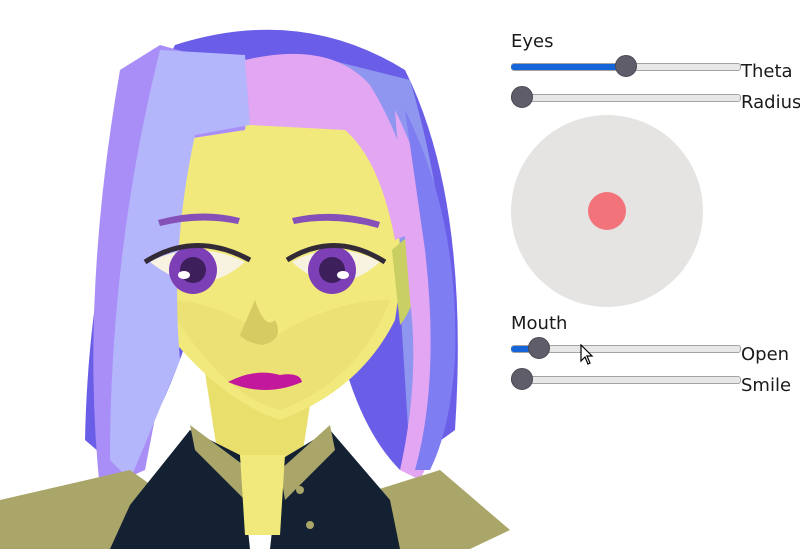 The width and height of the screenshot is (800, 549). I want to click on neck-front, so click(262, 495).